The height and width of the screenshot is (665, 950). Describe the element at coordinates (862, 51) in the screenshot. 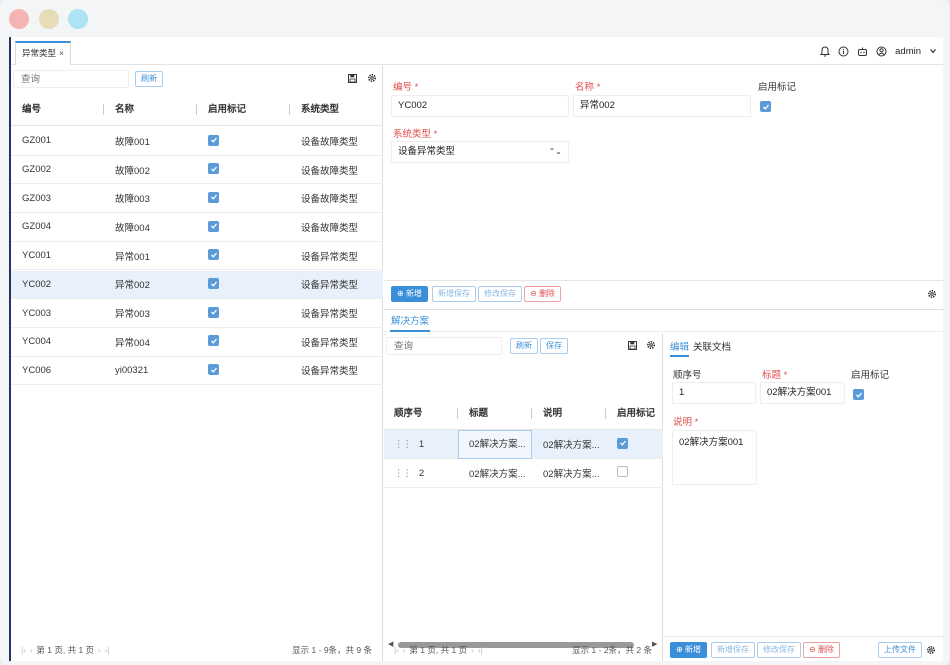

I see `robot-icon` at that location.